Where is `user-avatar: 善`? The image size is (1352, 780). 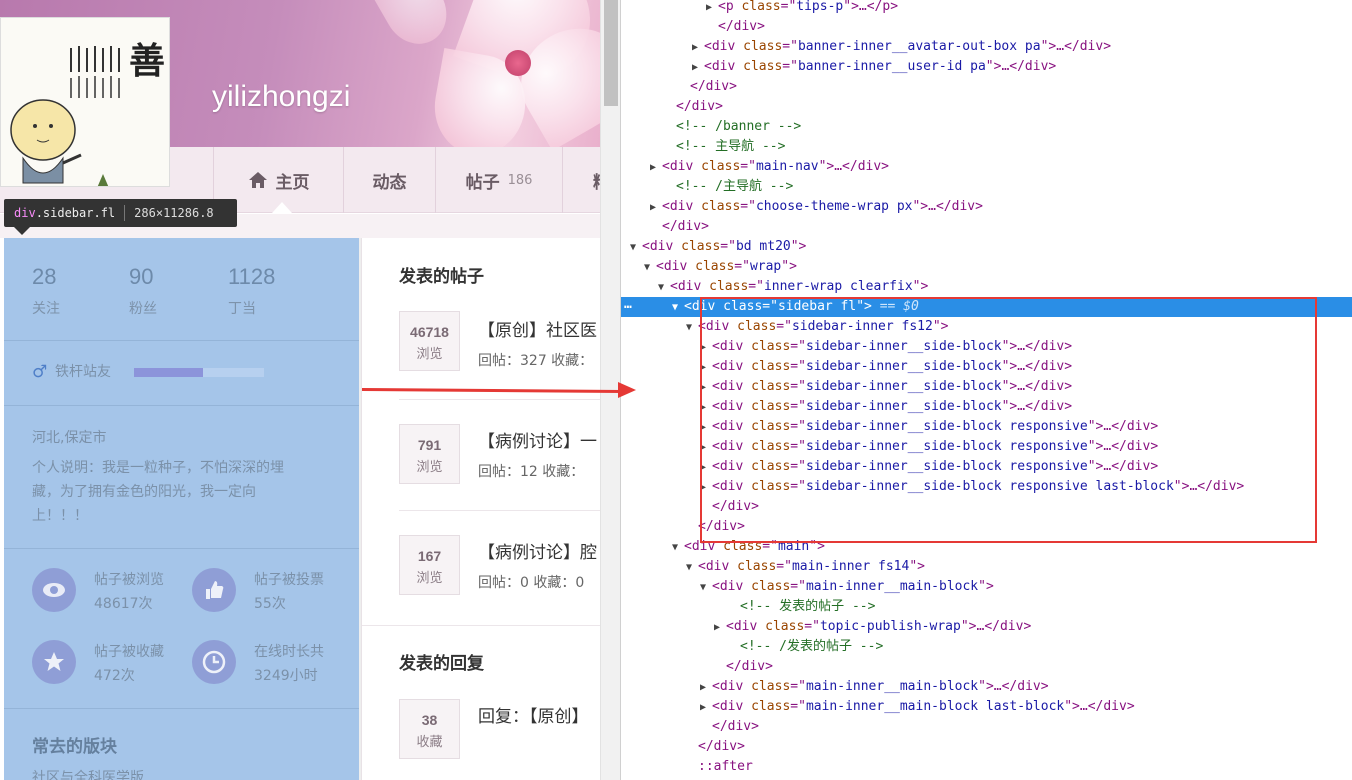 user-avatar: 善 is located at coordinates (85, 102).